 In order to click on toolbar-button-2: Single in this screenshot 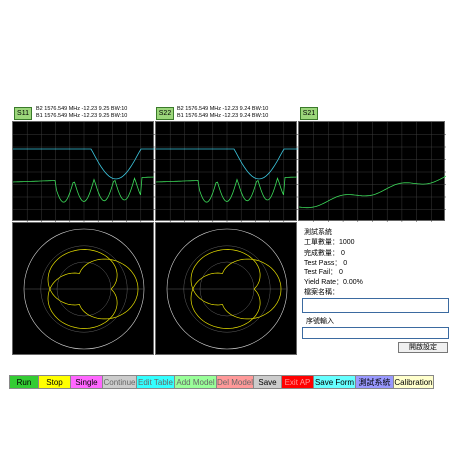, I will do `click(86, 382)`.